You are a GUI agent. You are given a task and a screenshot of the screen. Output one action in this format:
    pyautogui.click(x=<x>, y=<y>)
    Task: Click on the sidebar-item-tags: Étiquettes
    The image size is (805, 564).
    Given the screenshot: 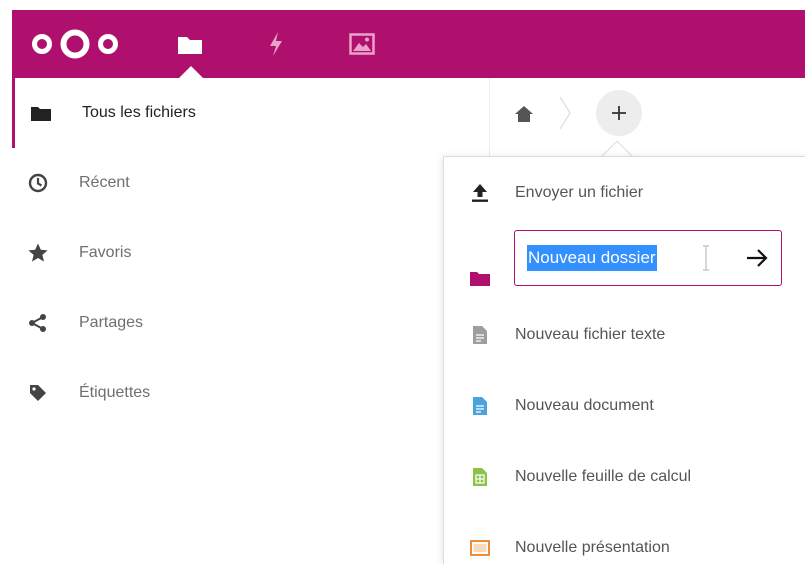 What is the action you would take?
    pyautogui.click(x=251, y=393)
    